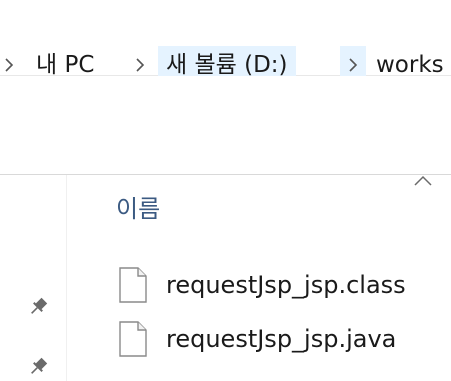 This screenshot has height=381, width=451. I want to click on file-name: requestJsp_jsp.java, so click(281, 339).